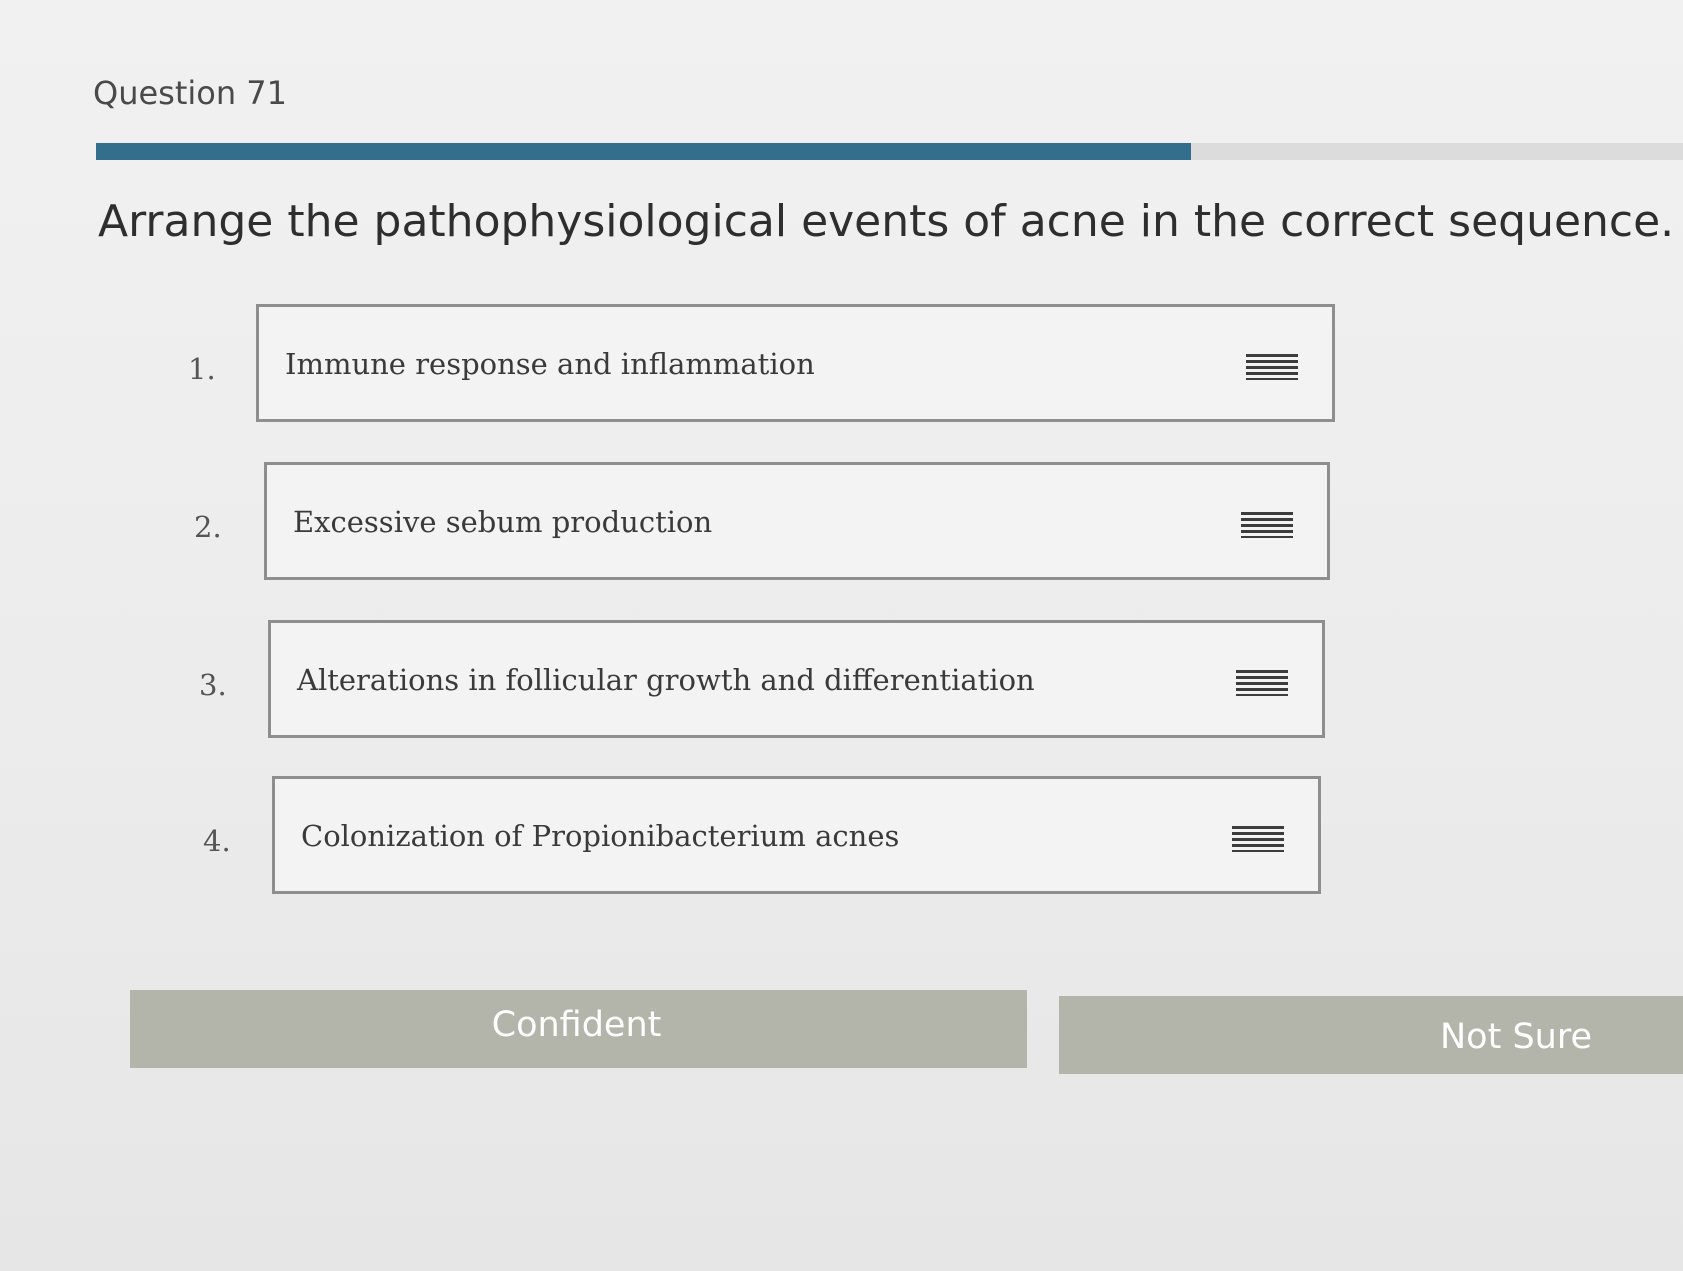 This screenshot has width=1683, height=1271. I want to click on order-item-colonization: Colonization of Propionibacterium acnes, so click(796, 835).